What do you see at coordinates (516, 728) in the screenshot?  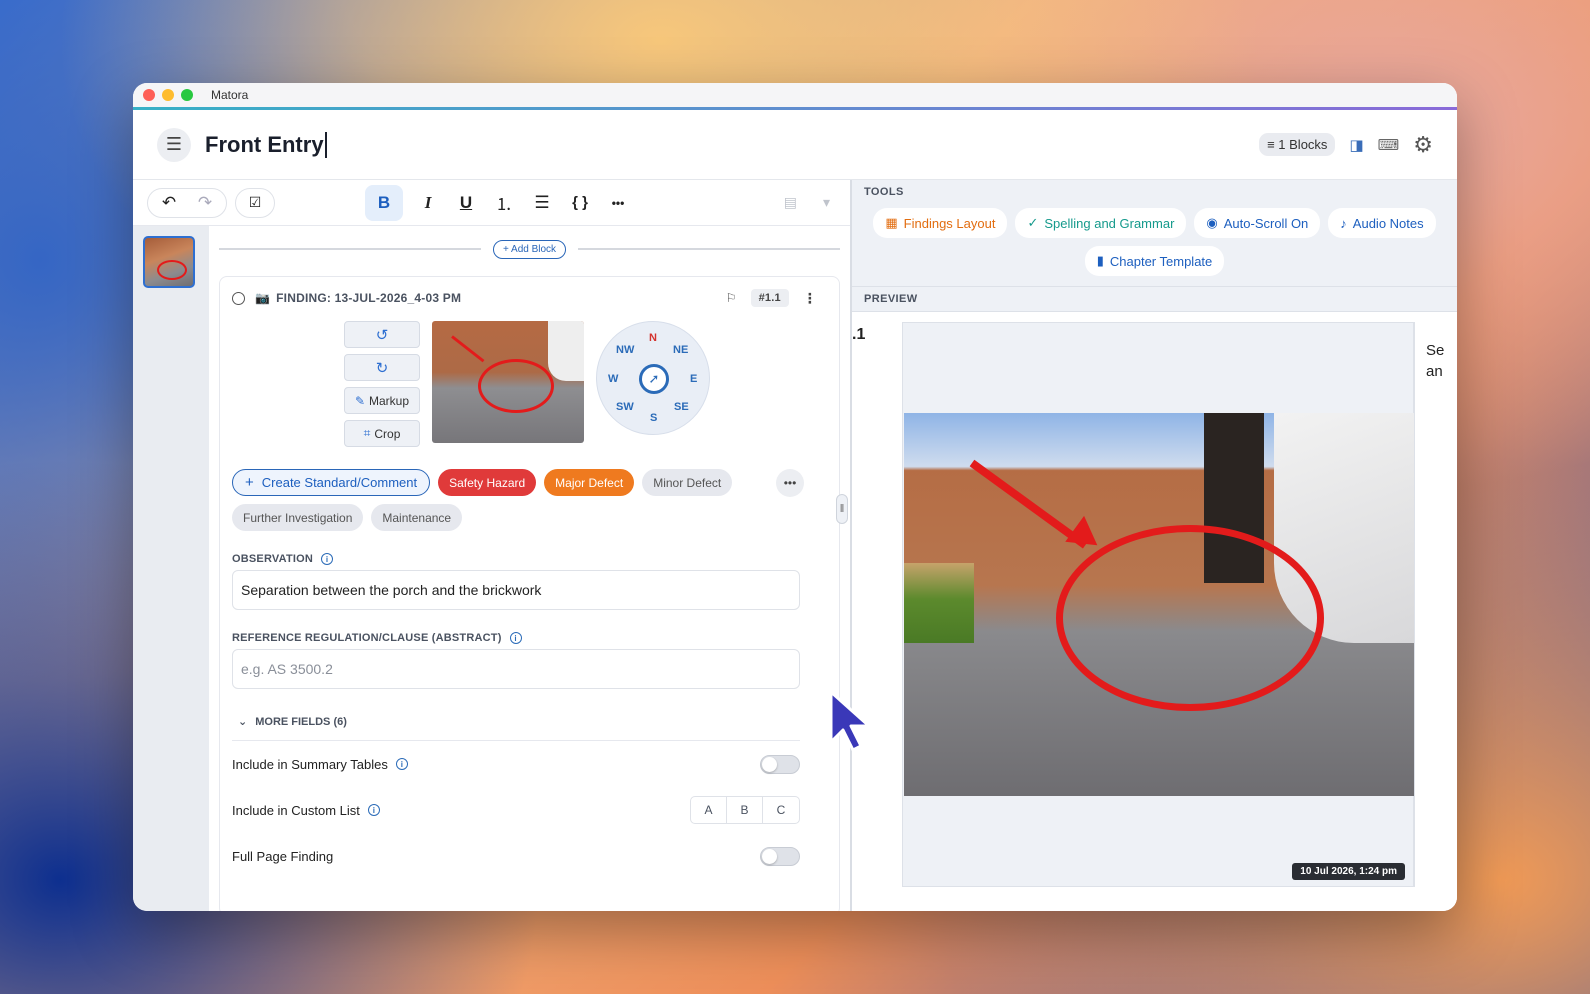 I see `more-fields-toggle: ⌄ MORE FIELDS (6)` at bounding box center [516, 728].